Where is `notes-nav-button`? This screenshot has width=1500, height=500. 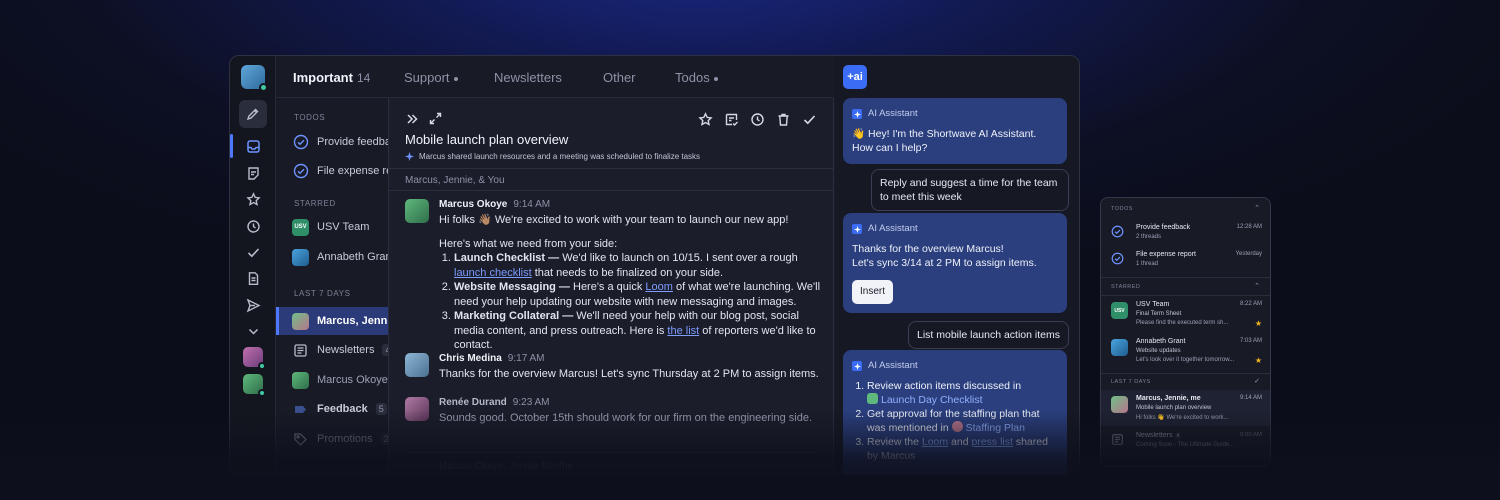
notes-nav-button is located at coordinates (253, 173).